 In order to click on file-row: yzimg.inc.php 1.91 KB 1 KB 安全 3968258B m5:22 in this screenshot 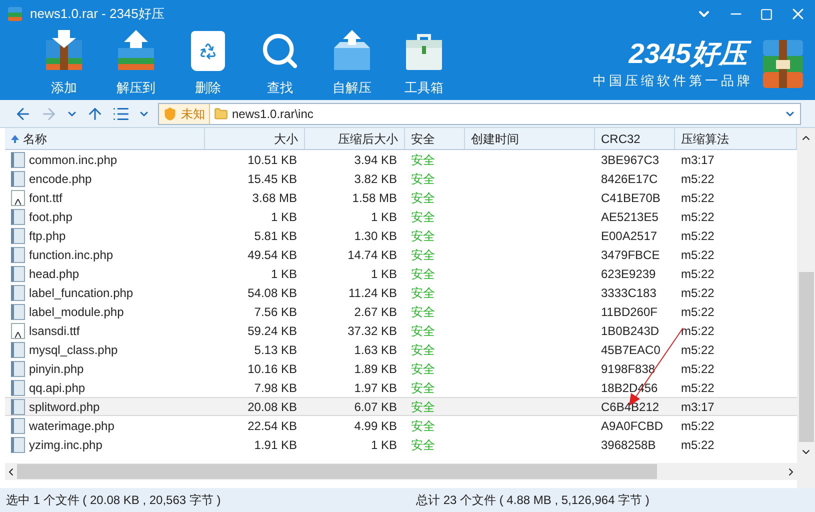, I will do `click(401, 444)`.